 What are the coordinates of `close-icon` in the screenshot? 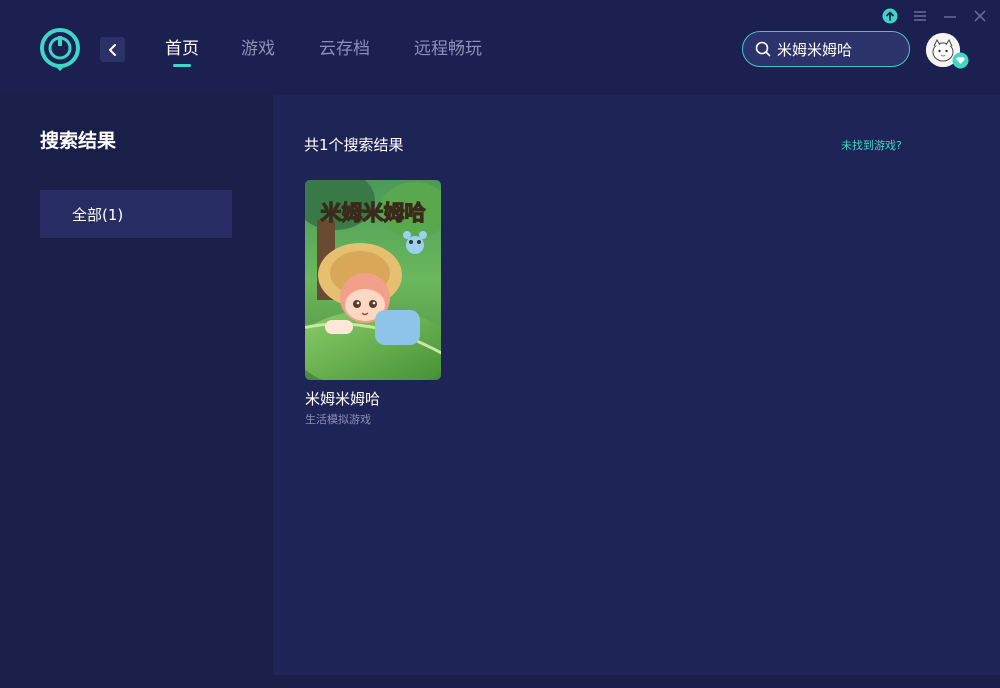 It's located at (980, 16).